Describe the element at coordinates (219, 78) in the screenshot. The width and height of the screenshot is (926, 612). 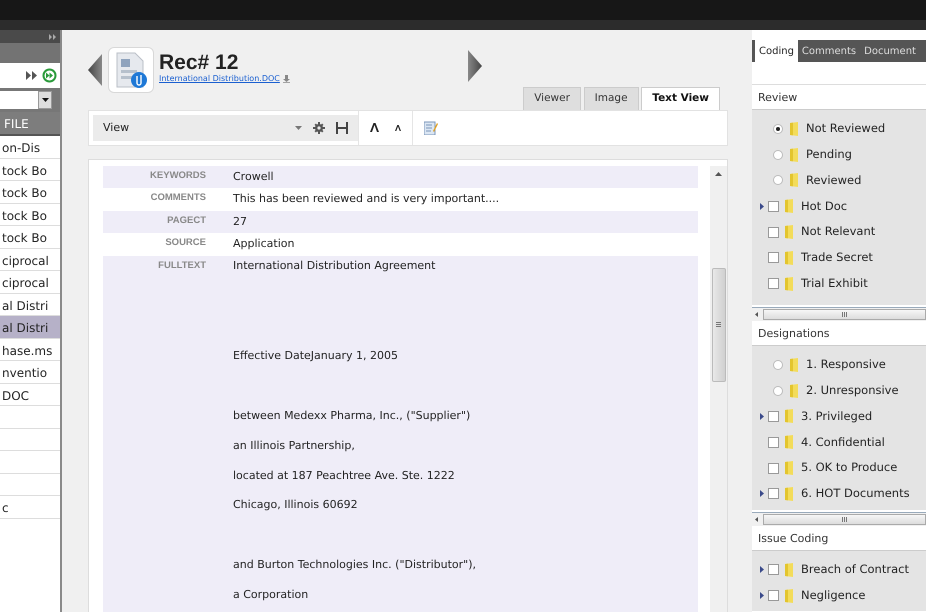
I see `file-link: International Distribution.DOC` at that location.